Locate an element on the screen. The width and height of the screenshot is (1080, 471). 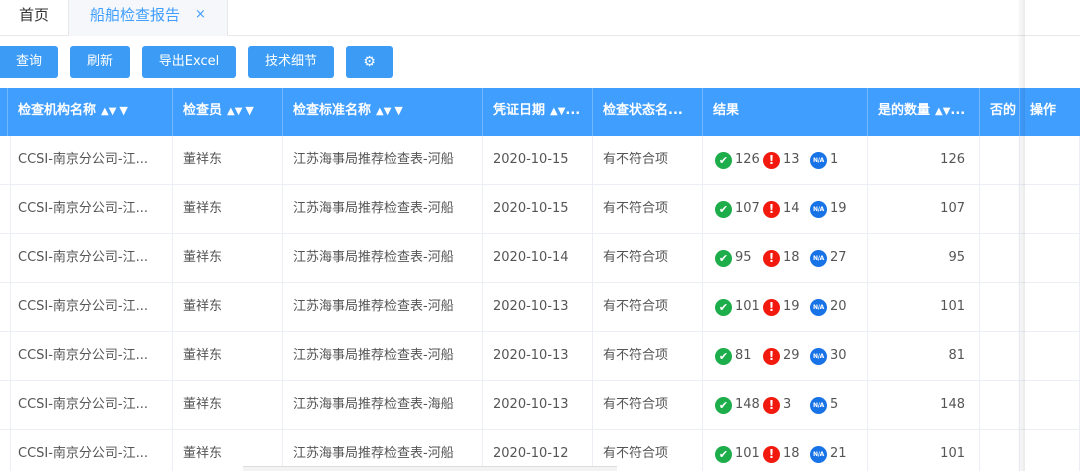
yes-count-cell: 95 is located at coordinates (924, 258).